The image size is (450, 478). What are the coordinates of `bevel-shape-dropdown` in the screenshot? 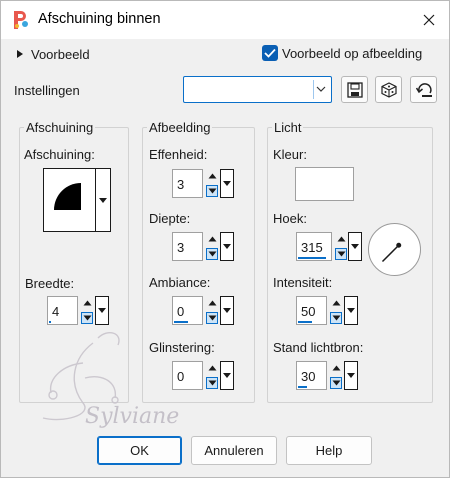 It's located at (103, 200).